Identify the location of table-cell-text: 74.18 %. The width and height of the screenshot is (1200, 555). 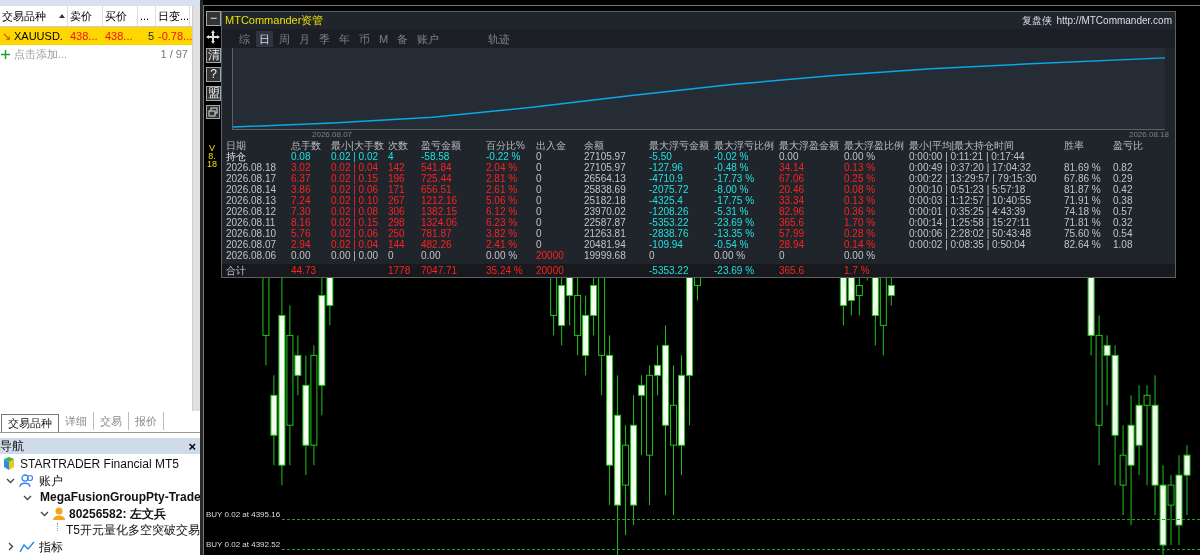
(1083, 211).